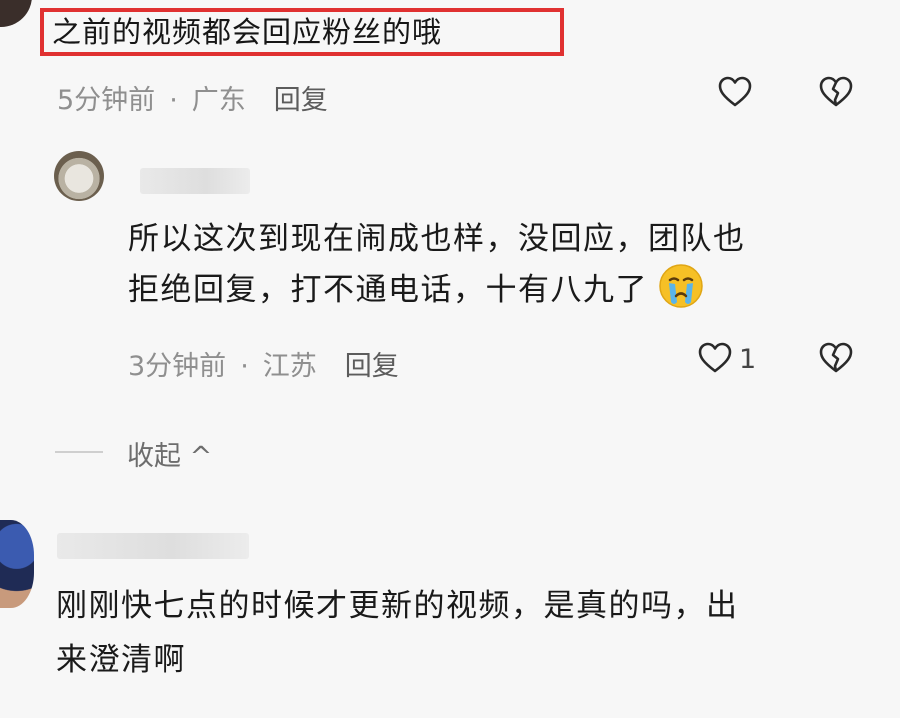 The width and height of the screenshot is (900, 718). Describe the element at coordinates (388, 290) in the screenshot. I see `reply-text-line2: 拒绝回复，打不通电话，十有八九了` at that location.